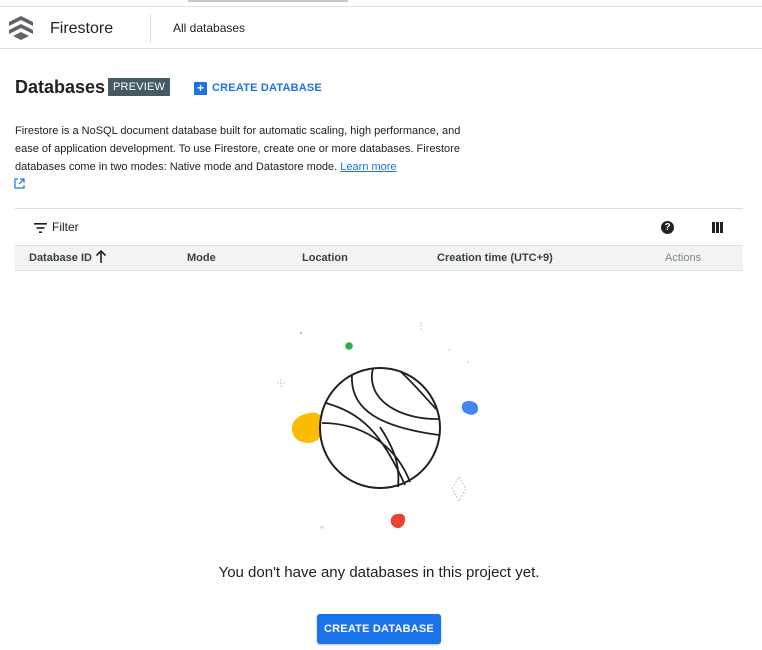 This screenshot has width=762, height=650. I want to click on create-database-link: + CREATE DATABASE, so click(258, 88).